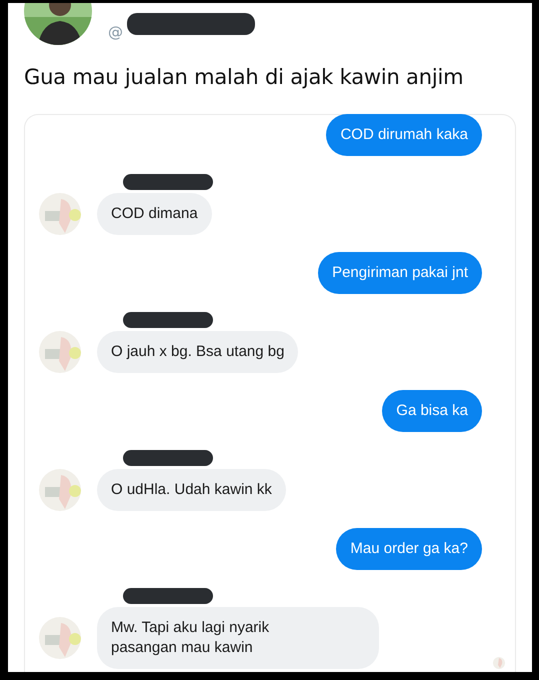  Describe the element at coordinates (409, 549) in the screenshot. I see `sent-message: Mau order ga ka?` at that location.